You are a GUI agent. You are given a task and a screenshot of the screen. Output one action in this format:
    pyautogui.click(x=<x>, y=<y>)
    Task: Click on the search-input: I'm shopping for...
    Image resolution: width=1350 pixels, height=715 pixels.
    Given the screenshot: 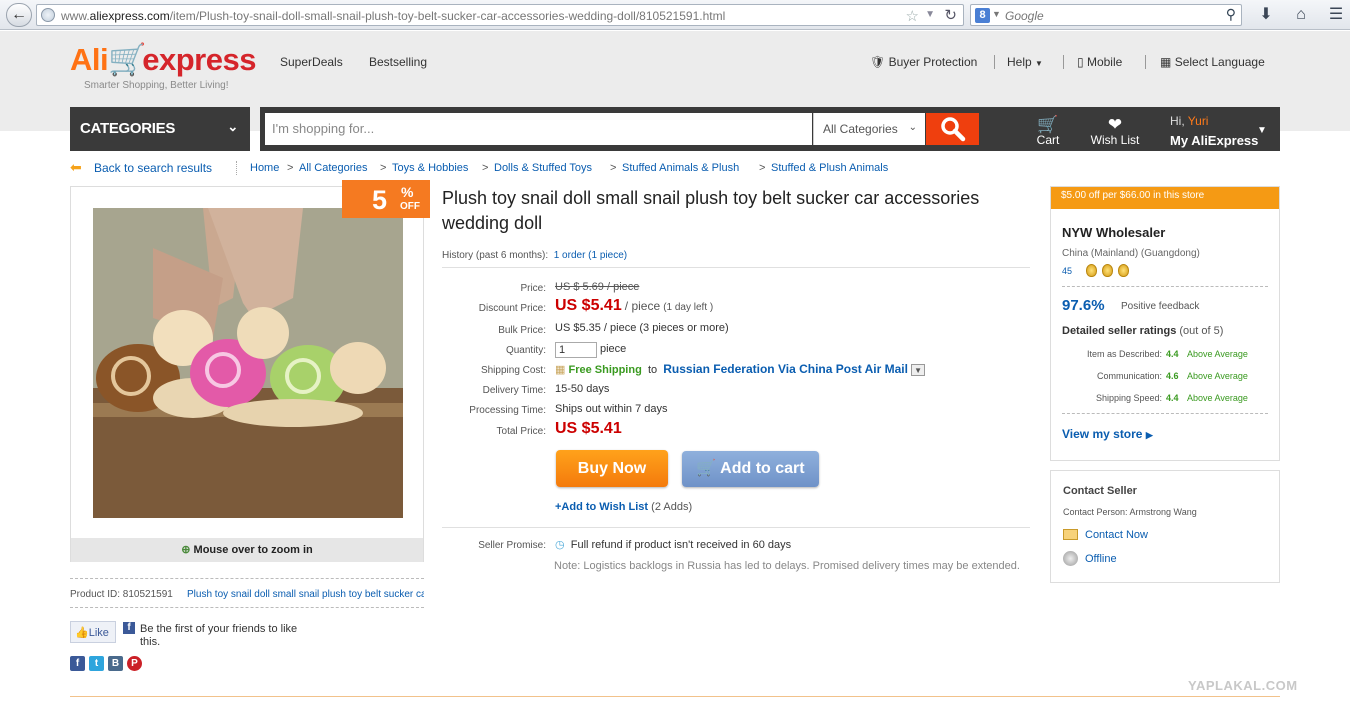 What is the action you would take?
    pyautogui.click(x=538, y=129)
    